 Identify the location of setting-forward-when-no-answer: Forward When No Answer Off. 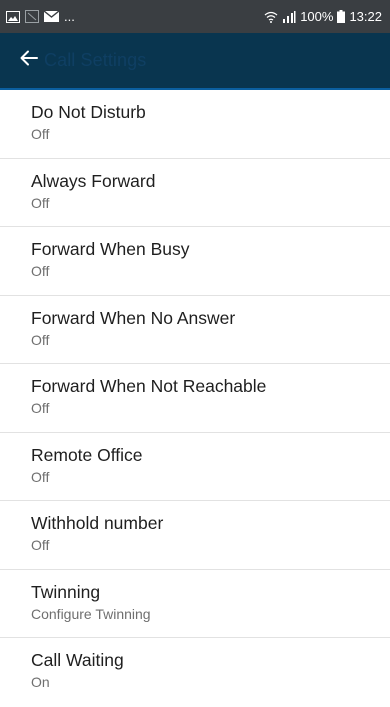
(195, 330).